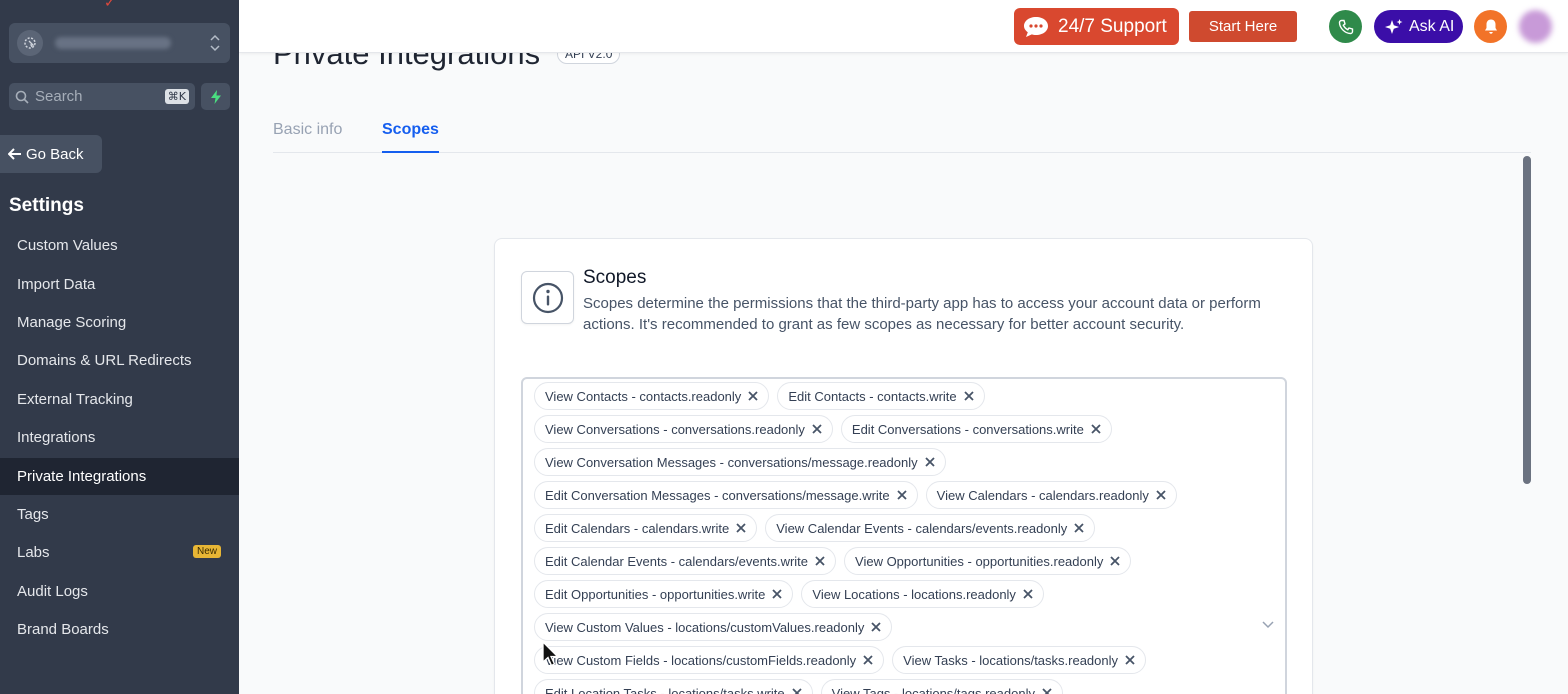  What do you see at coordinates (75, 399) in the screenshot?
I see `sidebar-item-label: External Tracking` at bounding box center [75, 399].